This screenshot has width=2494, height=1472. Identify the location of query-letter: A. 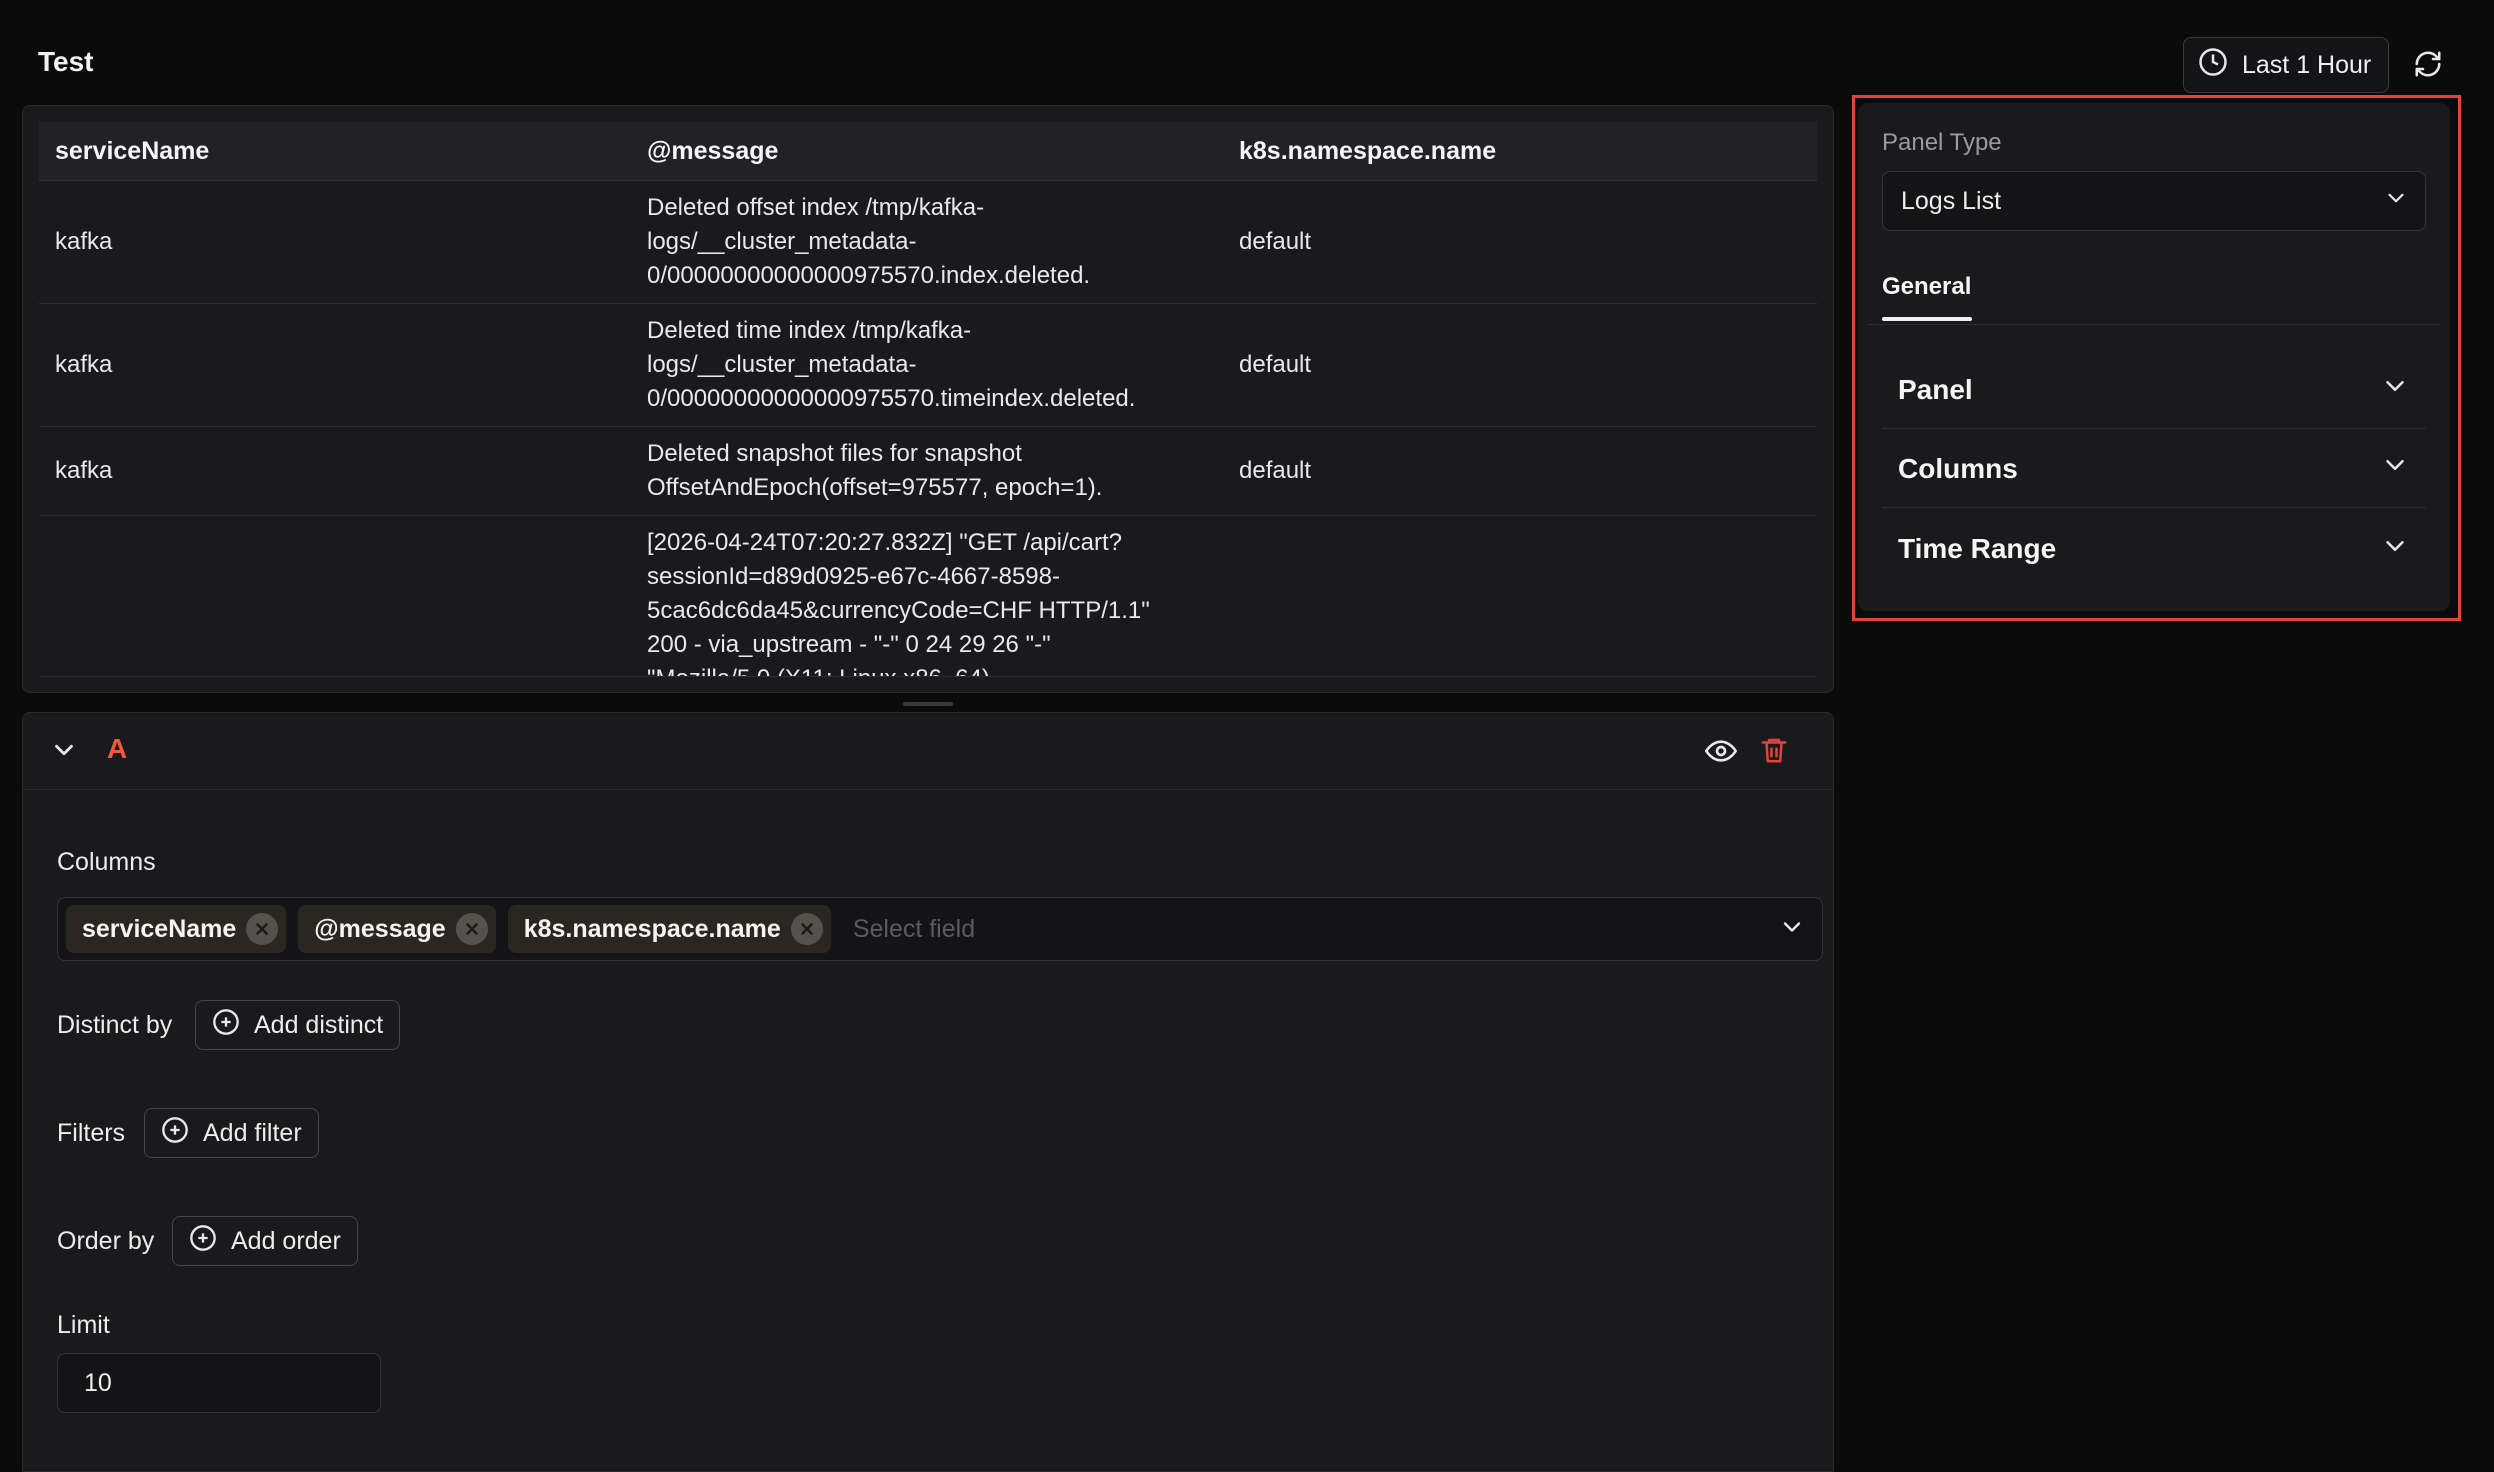
(117, 748).